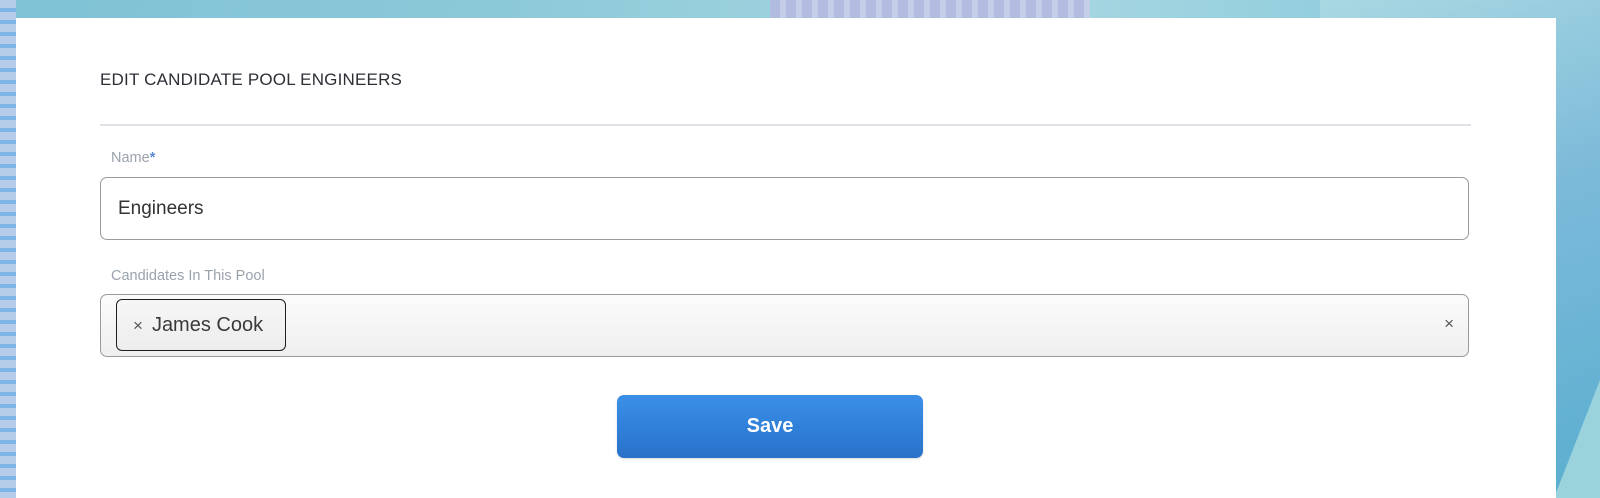  What do you see at coordinates (130, 158) in the screenshot?
I see `name-label-text: Name` at bounding box center [130, 158].